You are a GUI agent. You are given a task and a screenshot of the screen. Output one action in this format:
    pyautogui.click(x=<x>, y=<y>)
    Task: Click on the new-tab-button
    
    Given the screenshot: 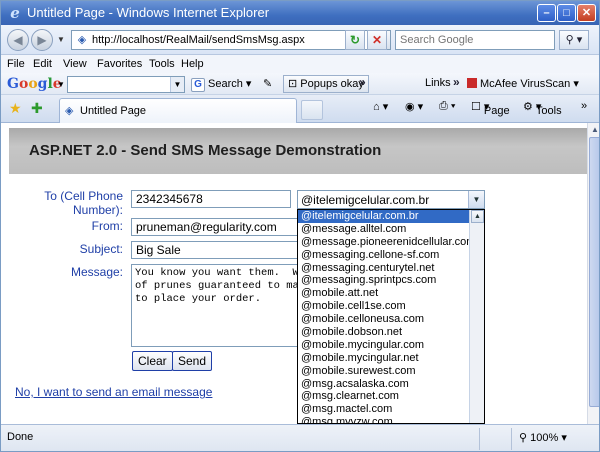 What is the action you would take?
    pyautogui.click(x=312, y=110)
    